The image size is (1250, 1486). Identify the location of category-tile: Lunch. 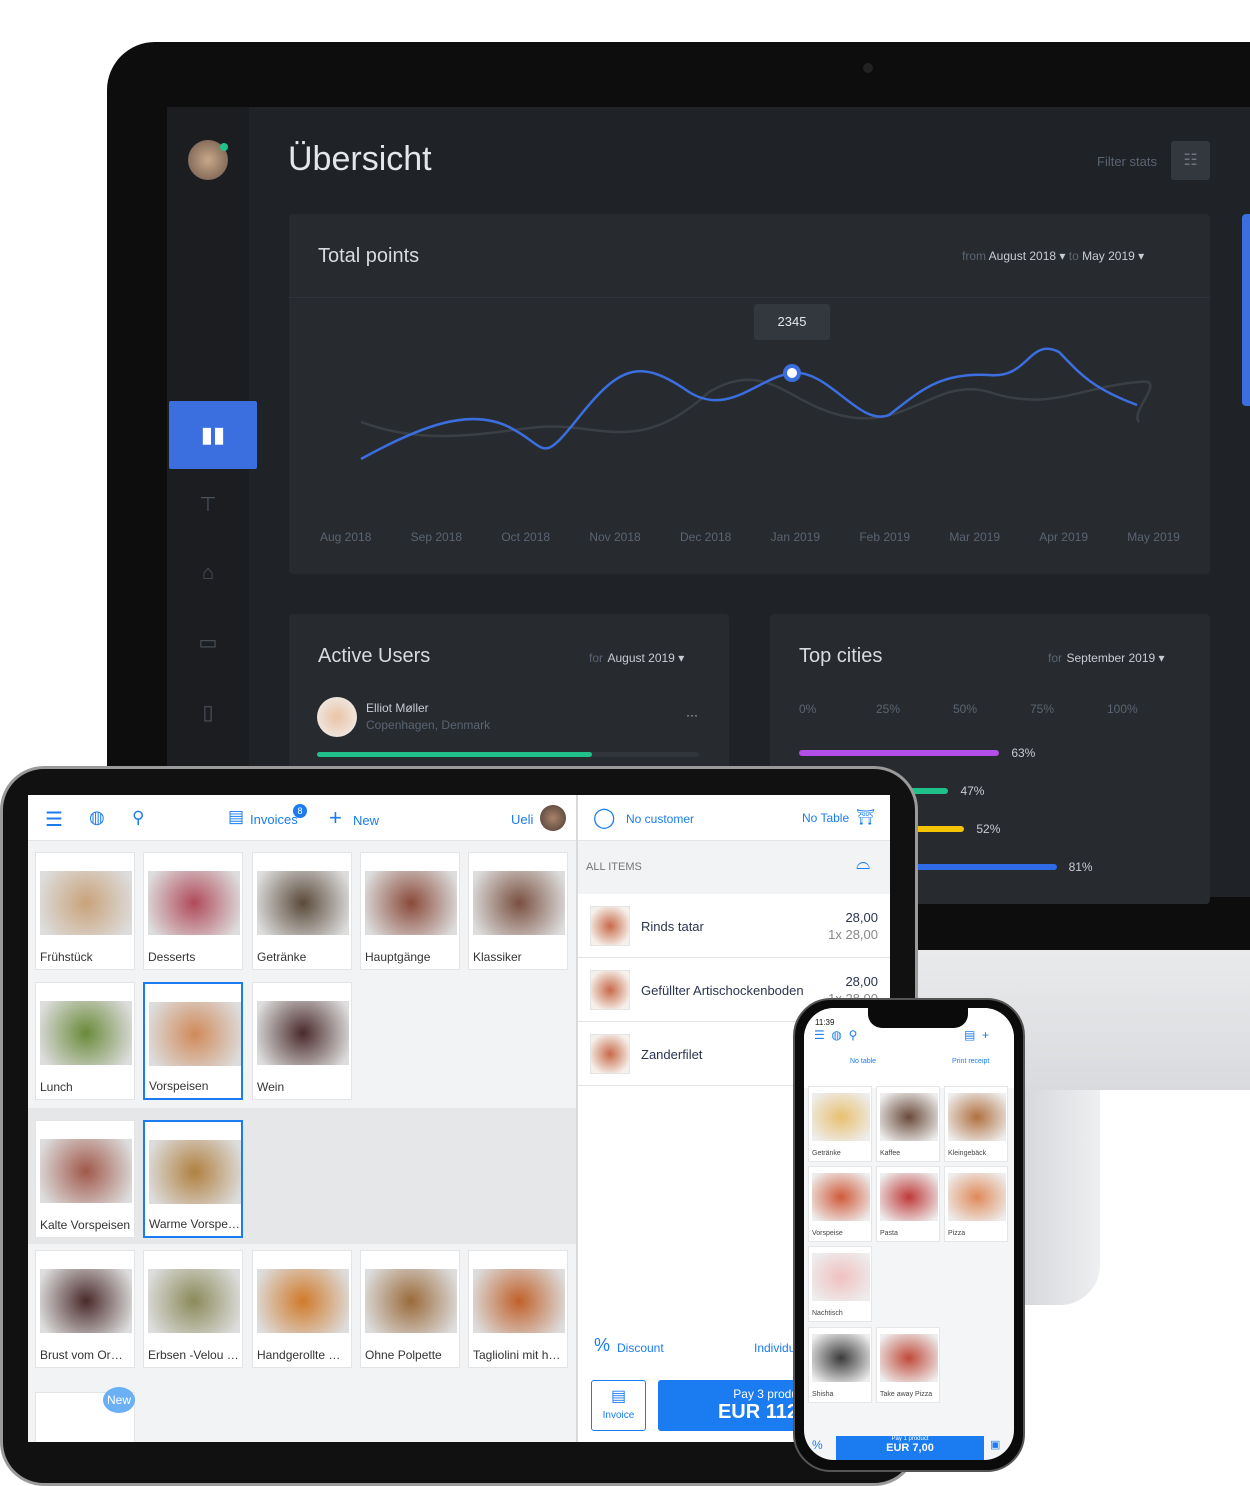
(85, 1041).